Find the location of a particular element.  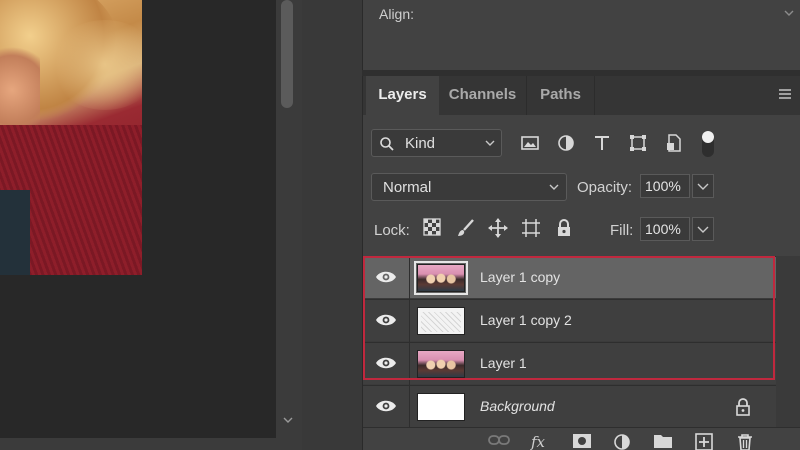

new-layer-icon is located at coordinates (706, 441).